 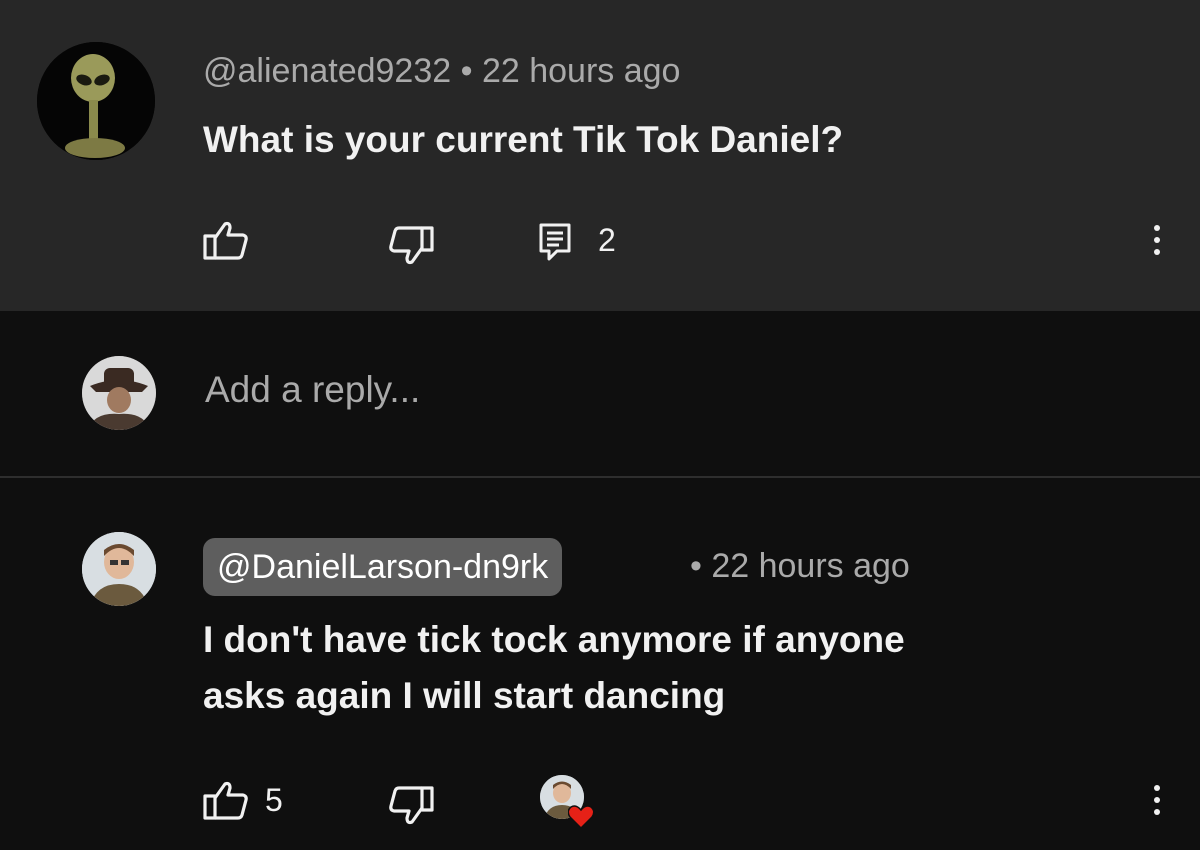 I want to click on reply-text-line-1: I don't have tick tock anymore if anyone, so click(x=554, y=639).